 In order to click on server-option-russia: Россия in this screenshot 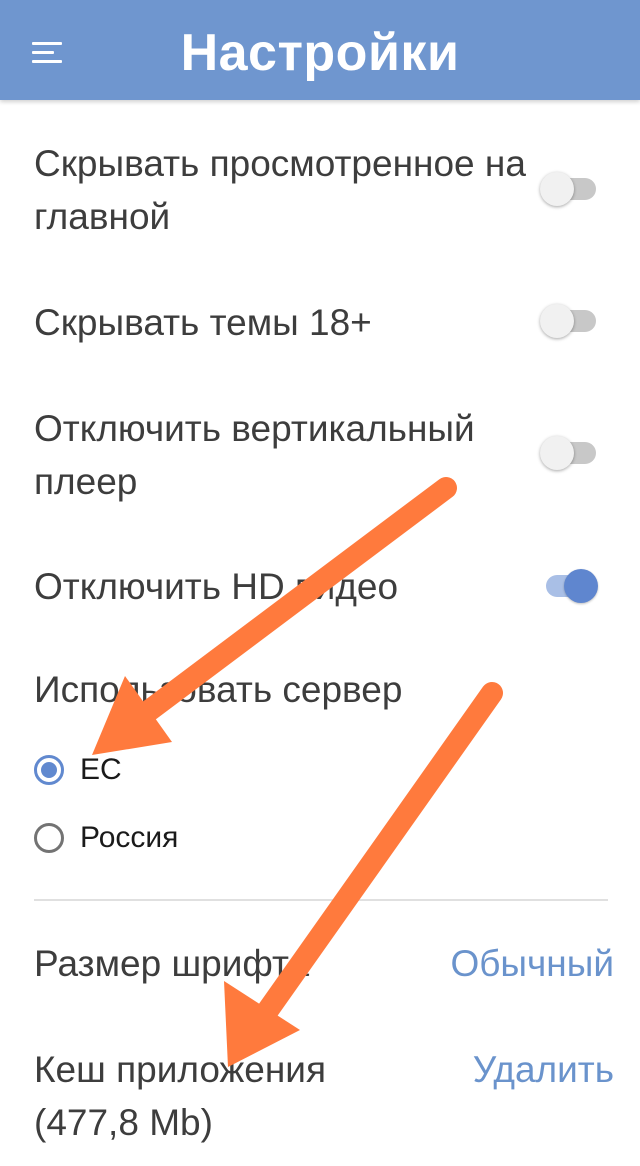, I will do `click(106, 838)`.